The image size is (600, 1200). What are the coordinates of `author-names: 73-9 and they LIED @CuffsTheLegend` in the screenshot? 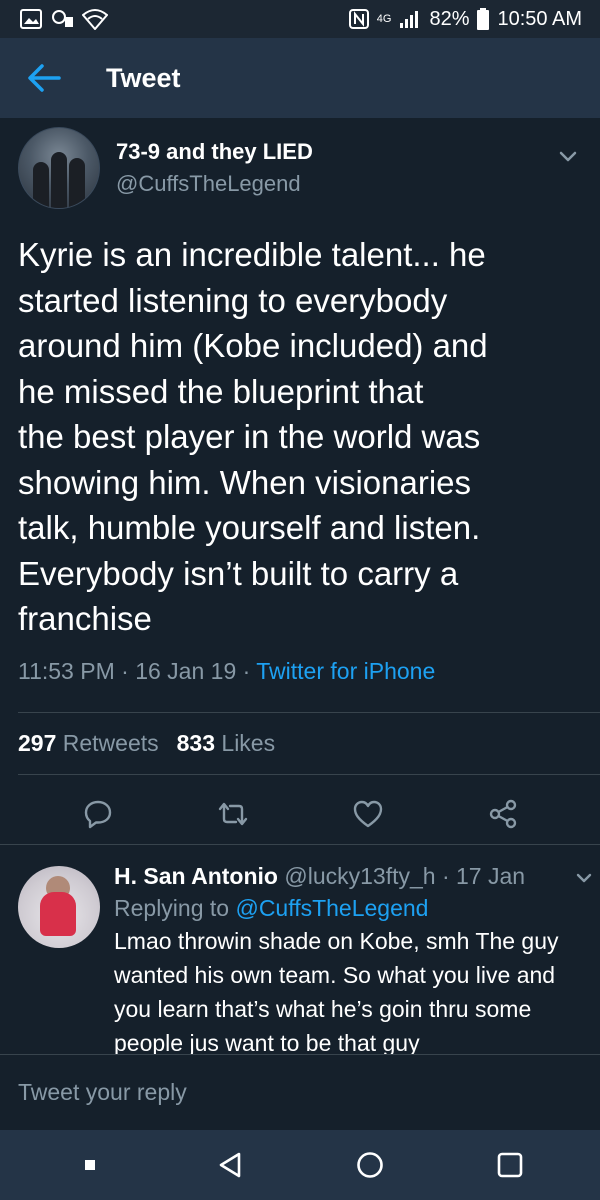 It's located at (214, 168).